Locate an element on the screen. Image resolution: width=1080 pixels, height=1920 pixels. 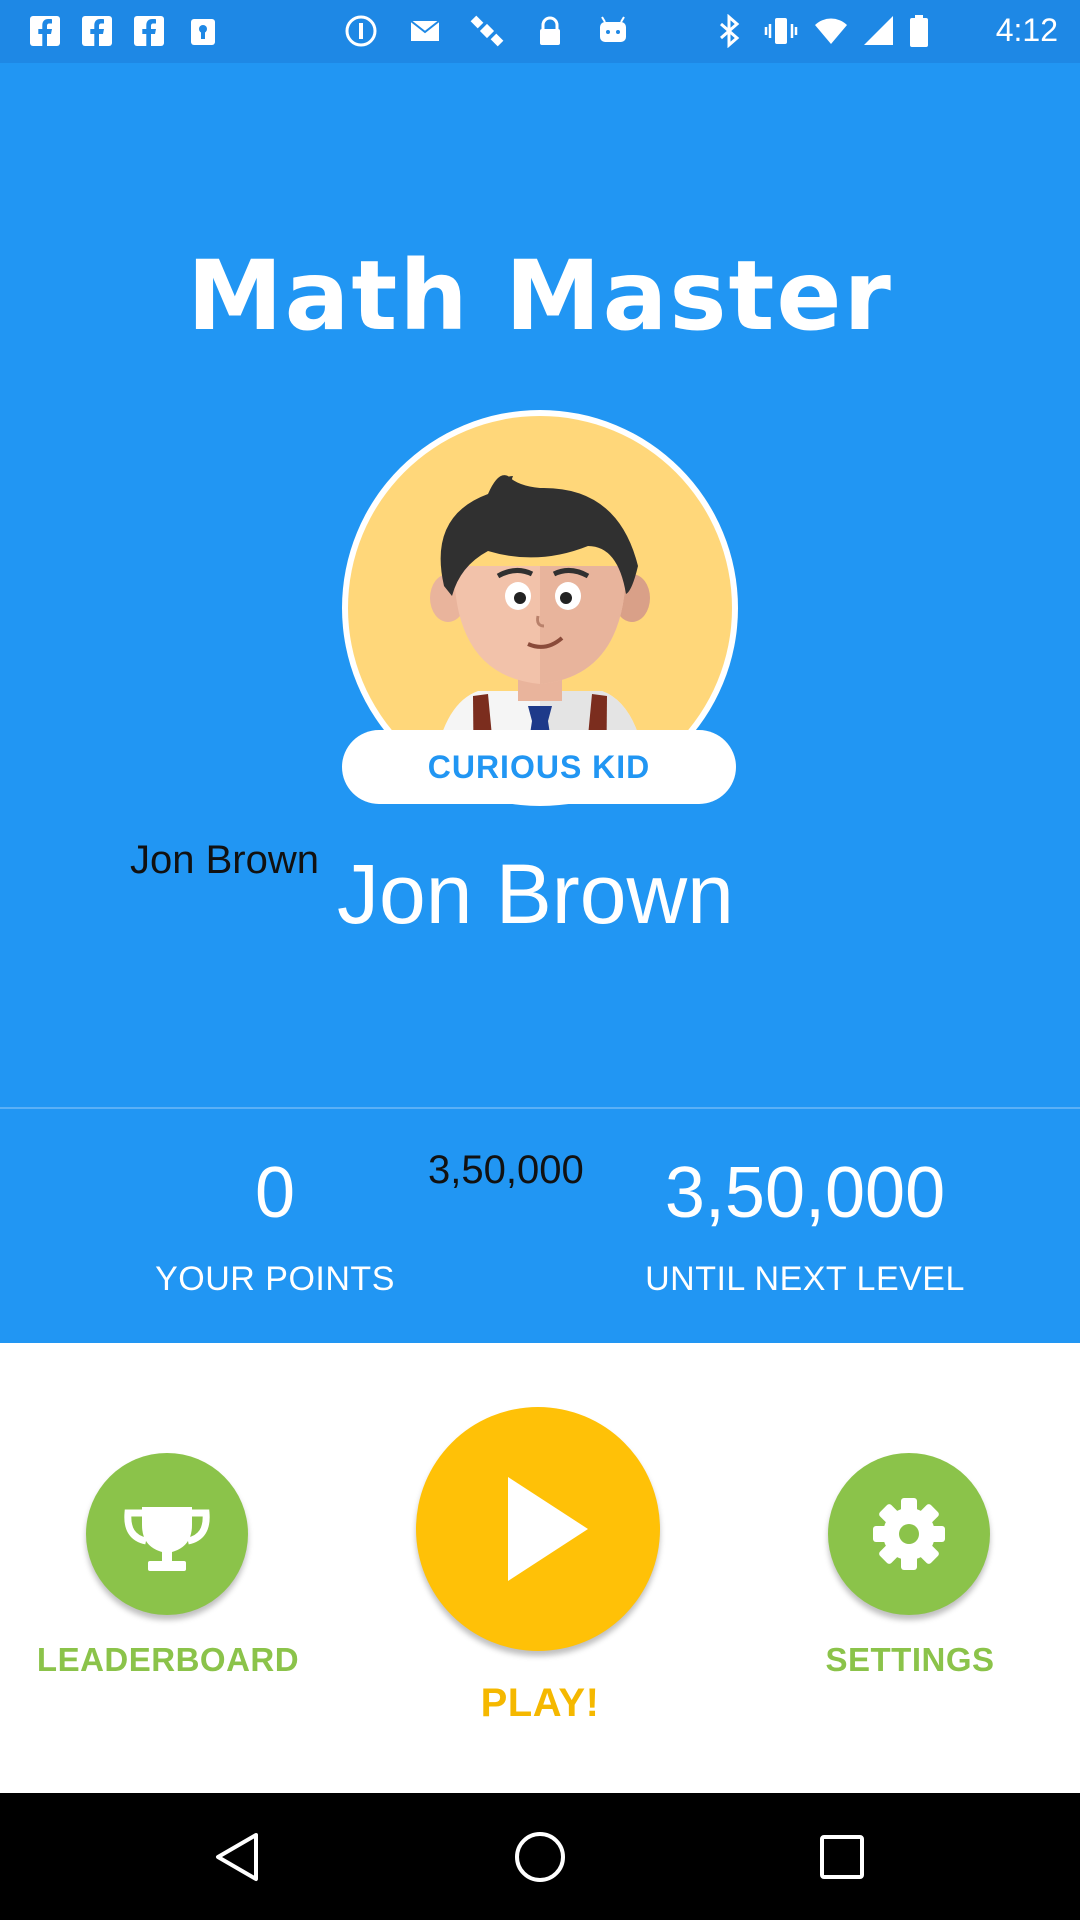
signal-icon is located at coordinates (878, 30).